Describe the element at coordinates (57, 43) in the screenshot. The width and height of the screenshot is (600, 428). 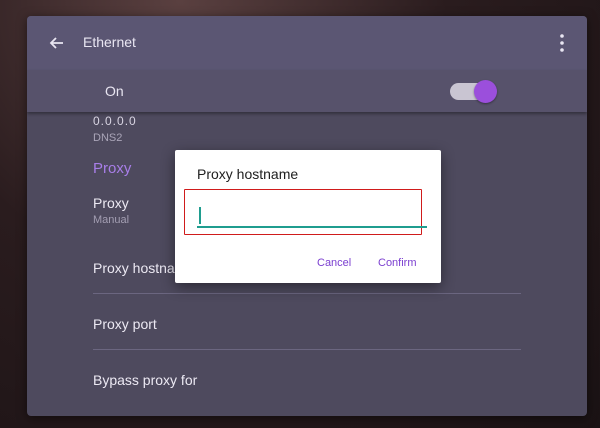
I see `arrow-left-icon` at that location.